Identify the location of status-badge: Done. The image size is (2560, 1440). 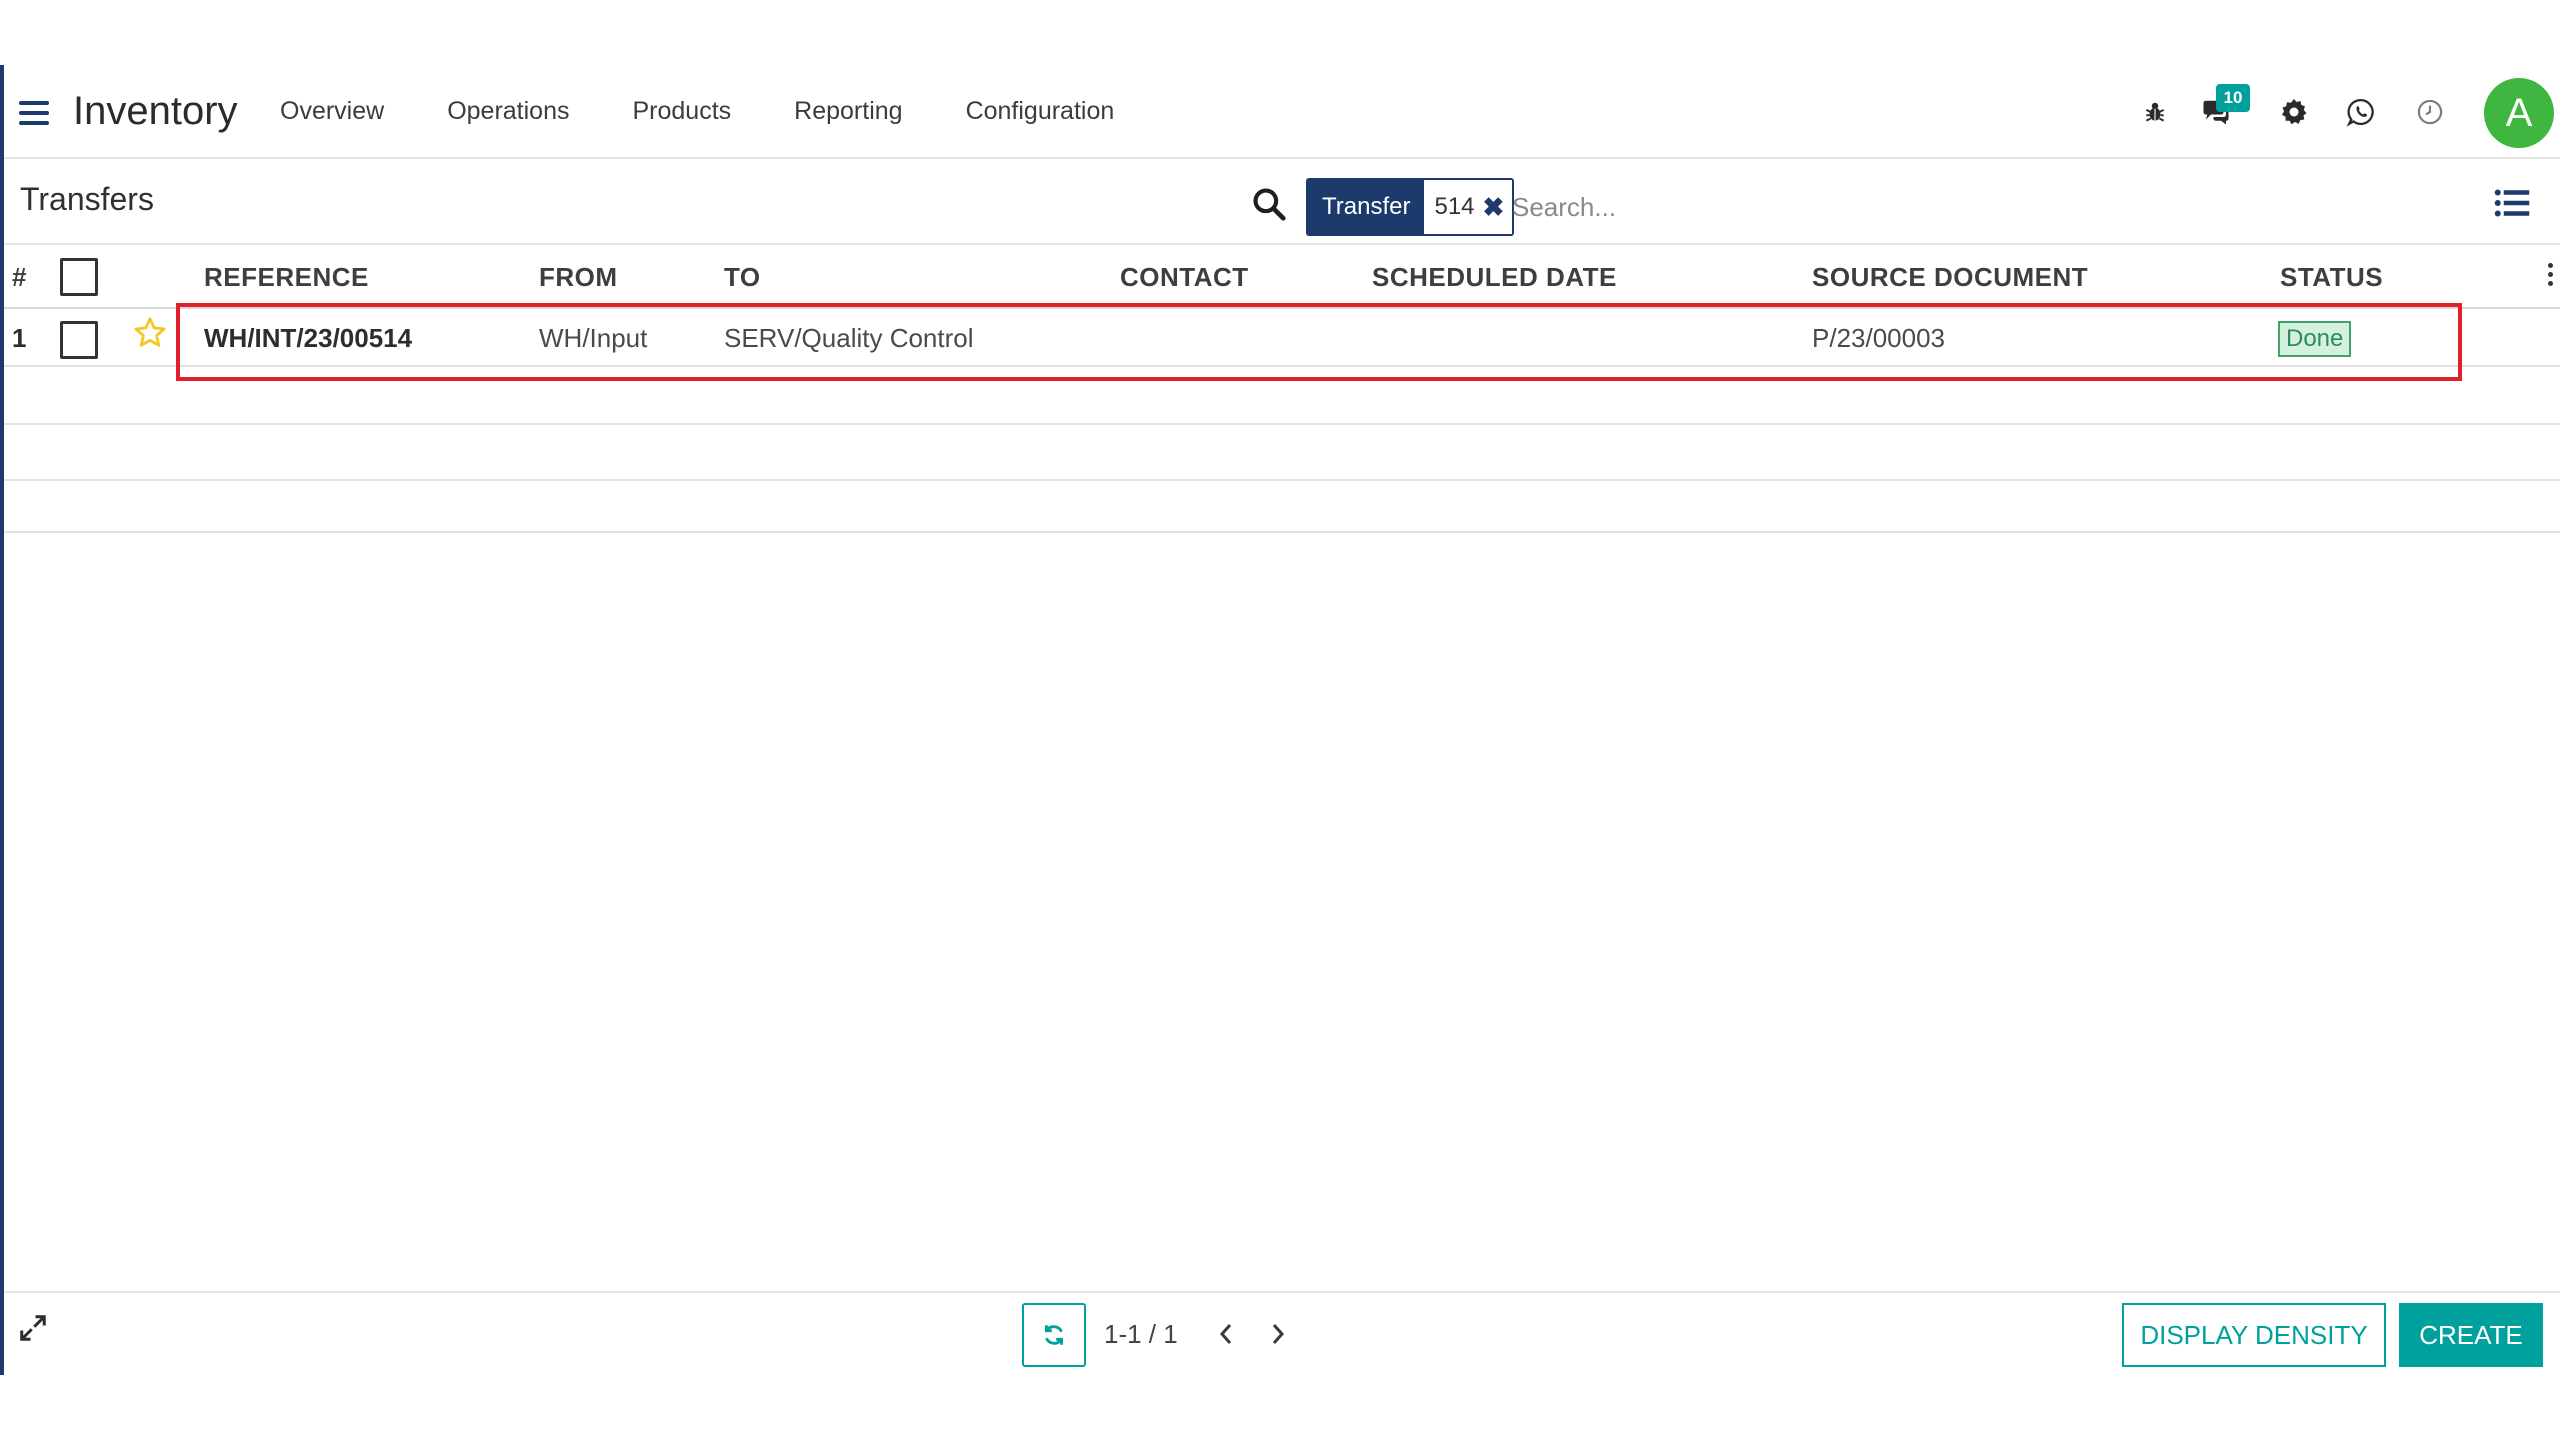
(2315, 339).